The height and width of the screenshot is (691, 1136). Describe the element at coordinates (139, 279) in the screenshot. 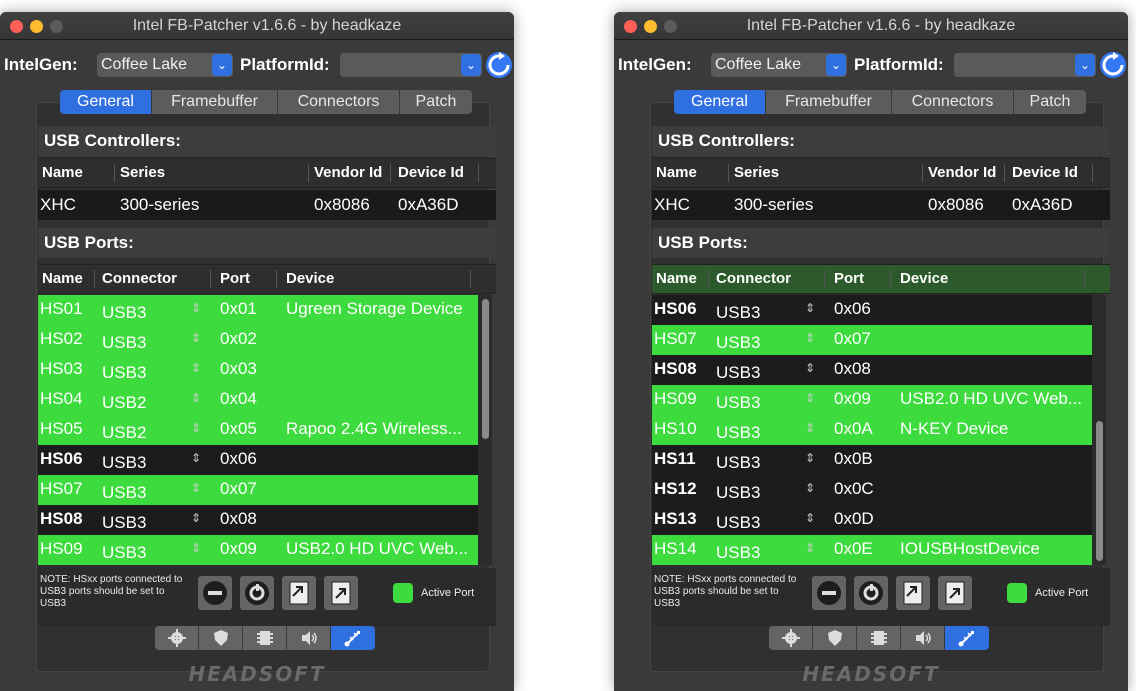

I see `column-header: Connector` at that location.